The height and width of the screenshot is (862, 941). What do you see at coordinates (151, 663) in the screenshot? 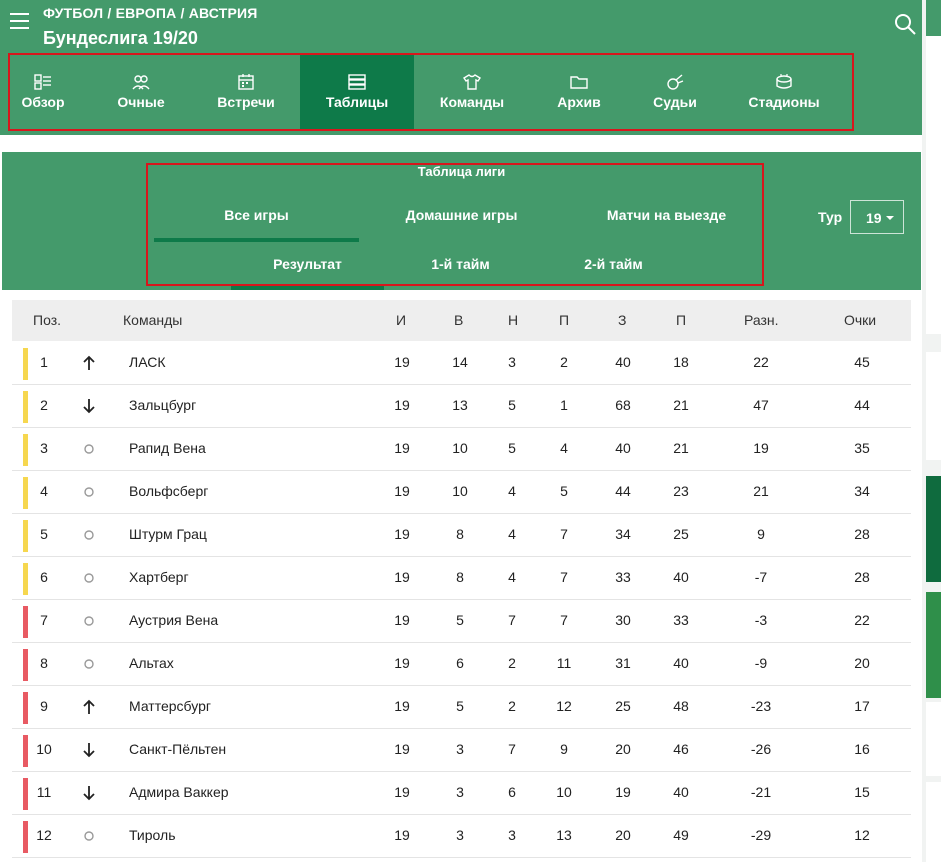
I see `cell-team: Альтах` at bounding box center [151, 663].